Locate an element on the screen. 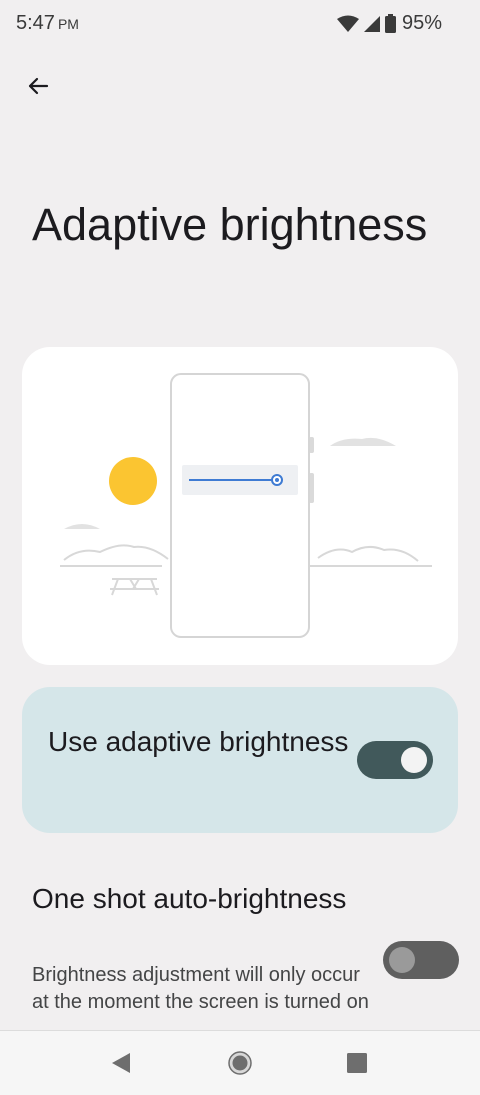  signal-icon is located at coordinates (371, 23).